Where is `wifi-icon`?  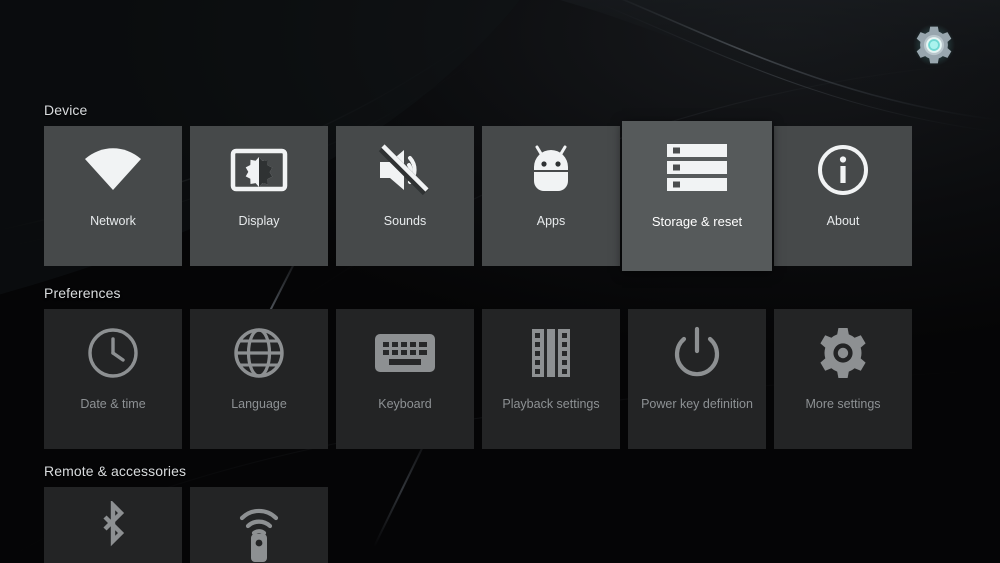 wifi-icon is located at coordinates (113, 170).